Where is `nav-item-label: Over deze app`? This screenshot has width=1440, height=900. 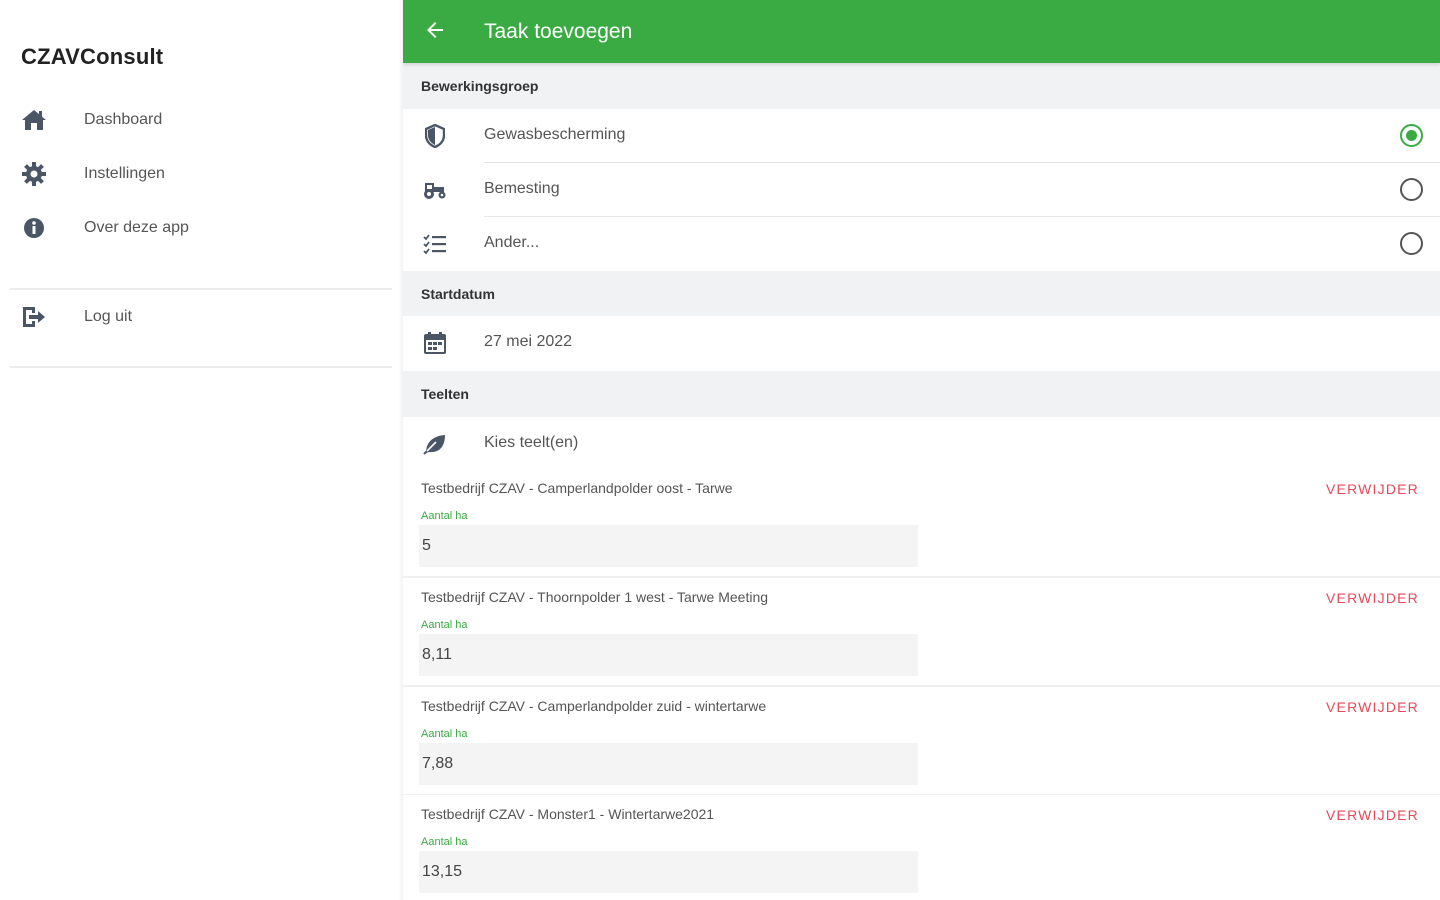 nav-item-label: Over deze app is located at coordinates (136, 227).